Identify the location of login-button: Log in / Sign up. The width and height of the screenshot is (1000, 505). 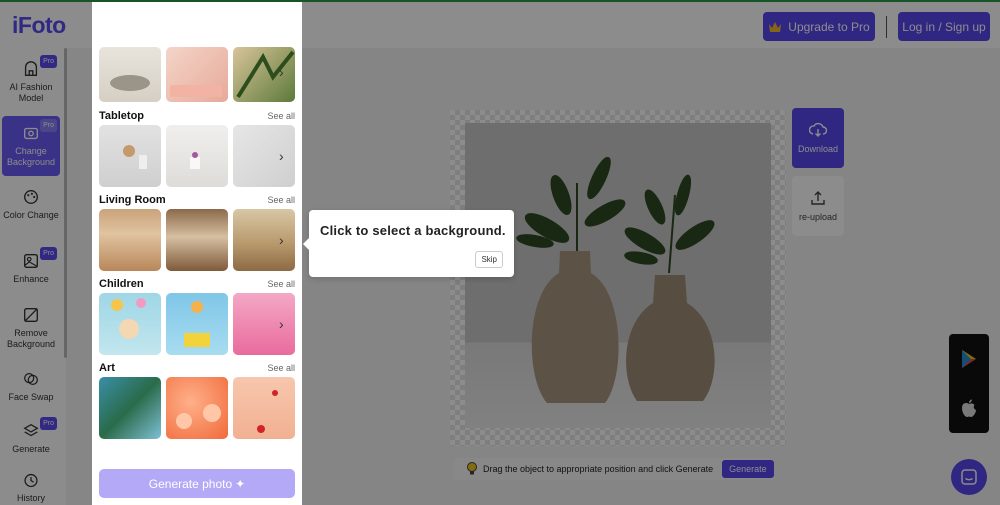
(944, 26).